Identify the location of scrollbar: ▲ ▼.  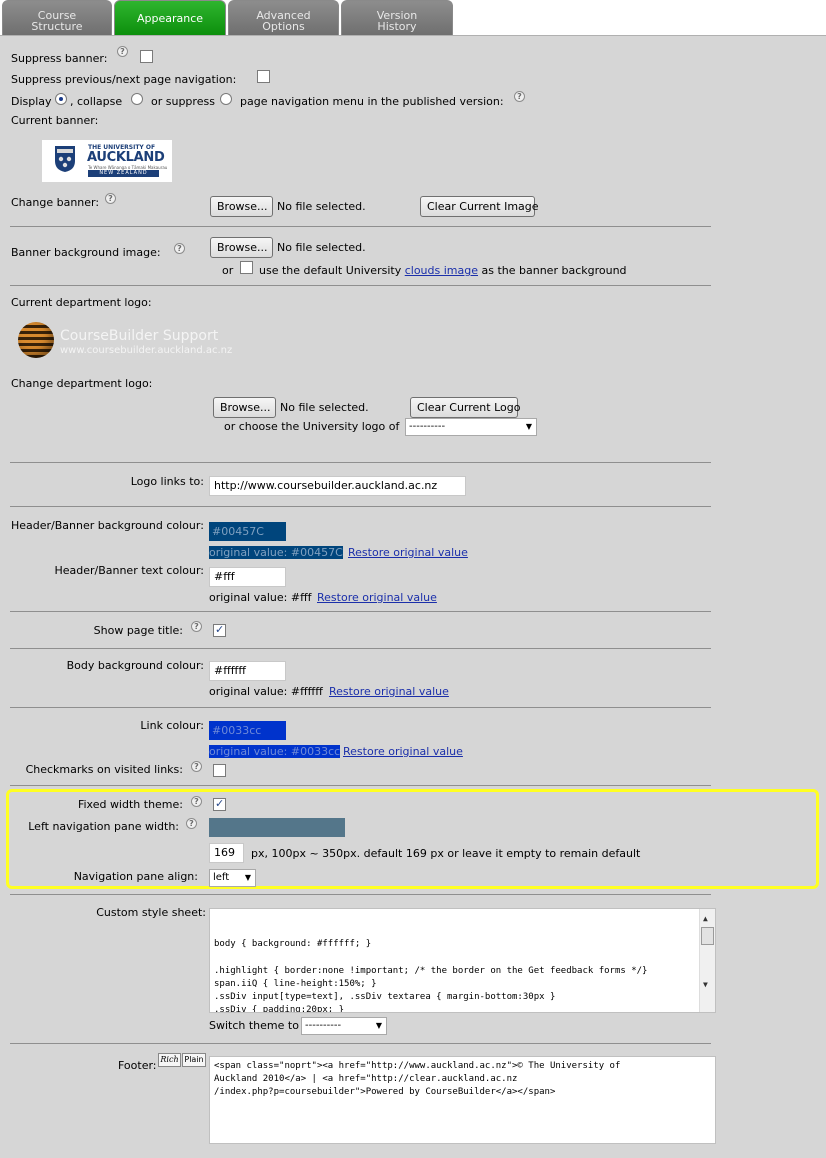
(707, 960).